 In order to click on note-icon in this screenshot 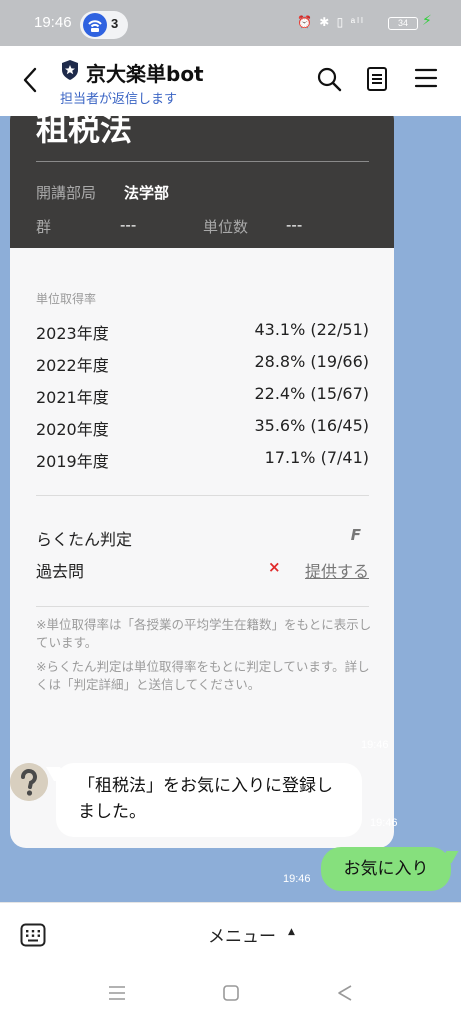, I will do `click(377, 79)`.